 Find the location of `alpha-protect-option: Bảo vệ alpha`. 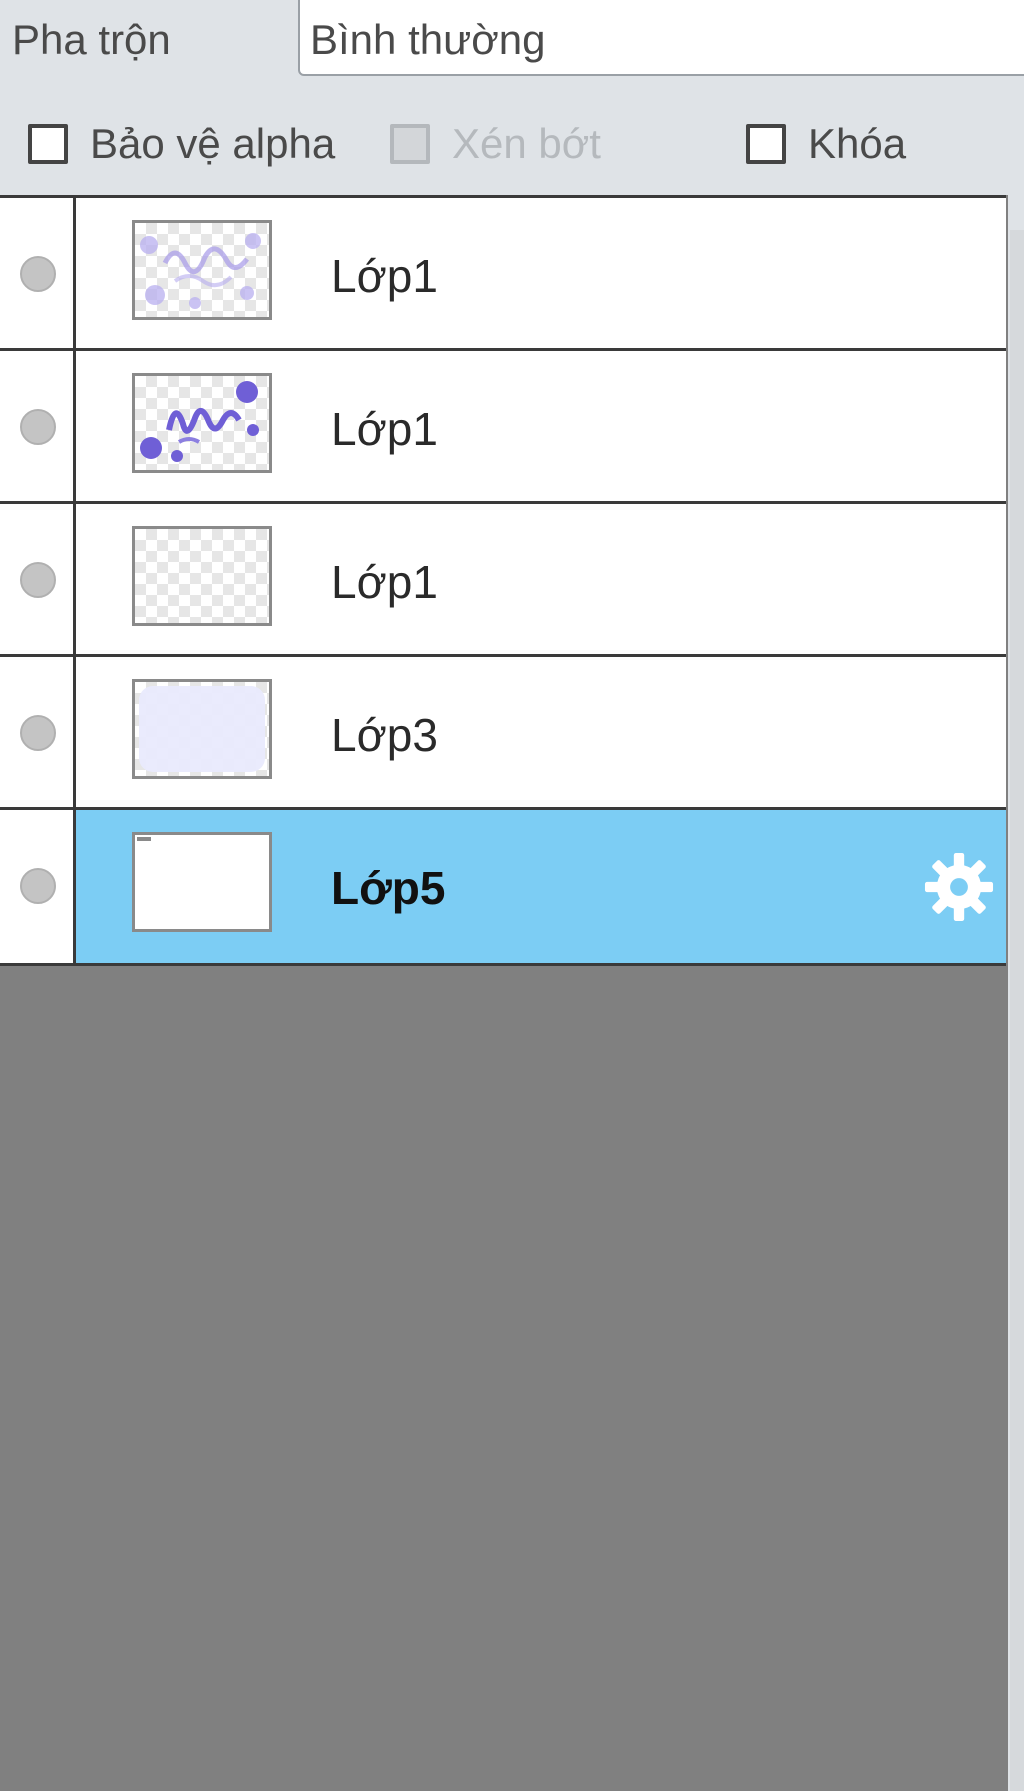

alpha-protect-option: Bảo vệ alpha is located at coordinates (181, 144).